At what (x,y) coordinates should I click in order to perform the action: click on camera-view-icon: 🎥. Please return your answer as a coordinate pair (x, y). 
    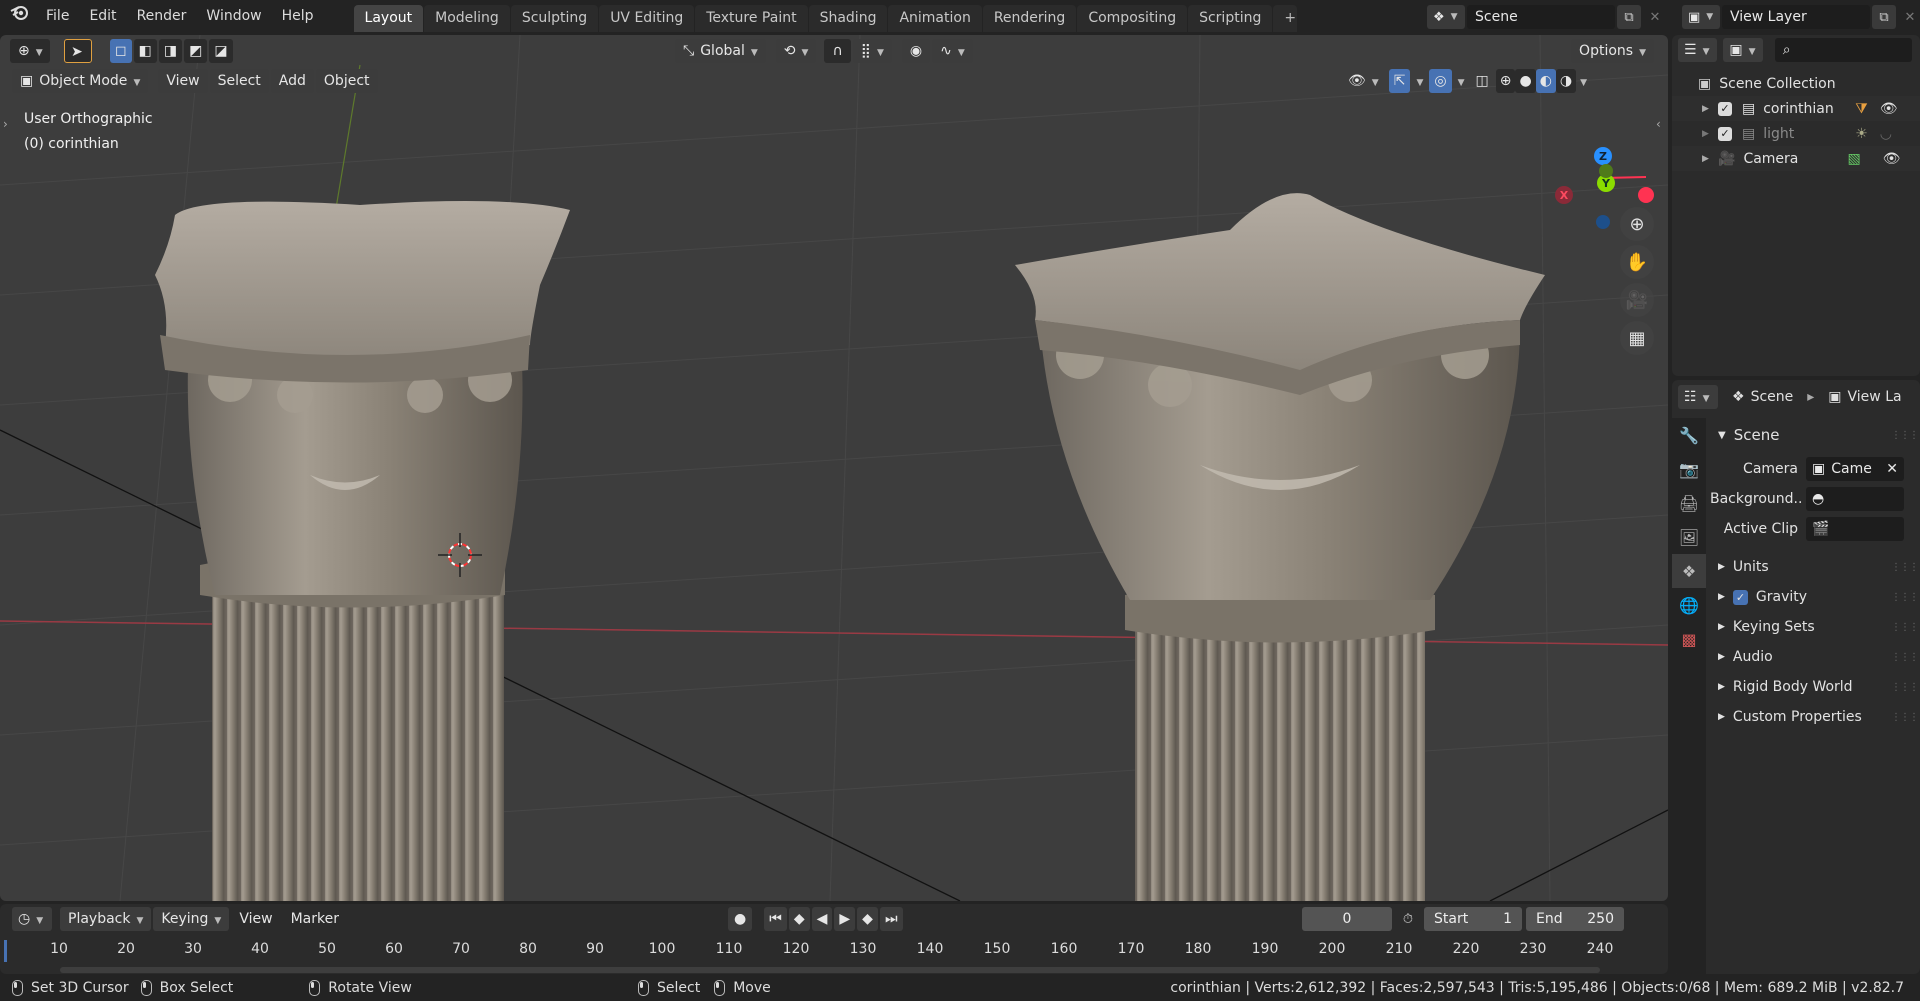
    Looking at the image, I should click on (1637, 300).